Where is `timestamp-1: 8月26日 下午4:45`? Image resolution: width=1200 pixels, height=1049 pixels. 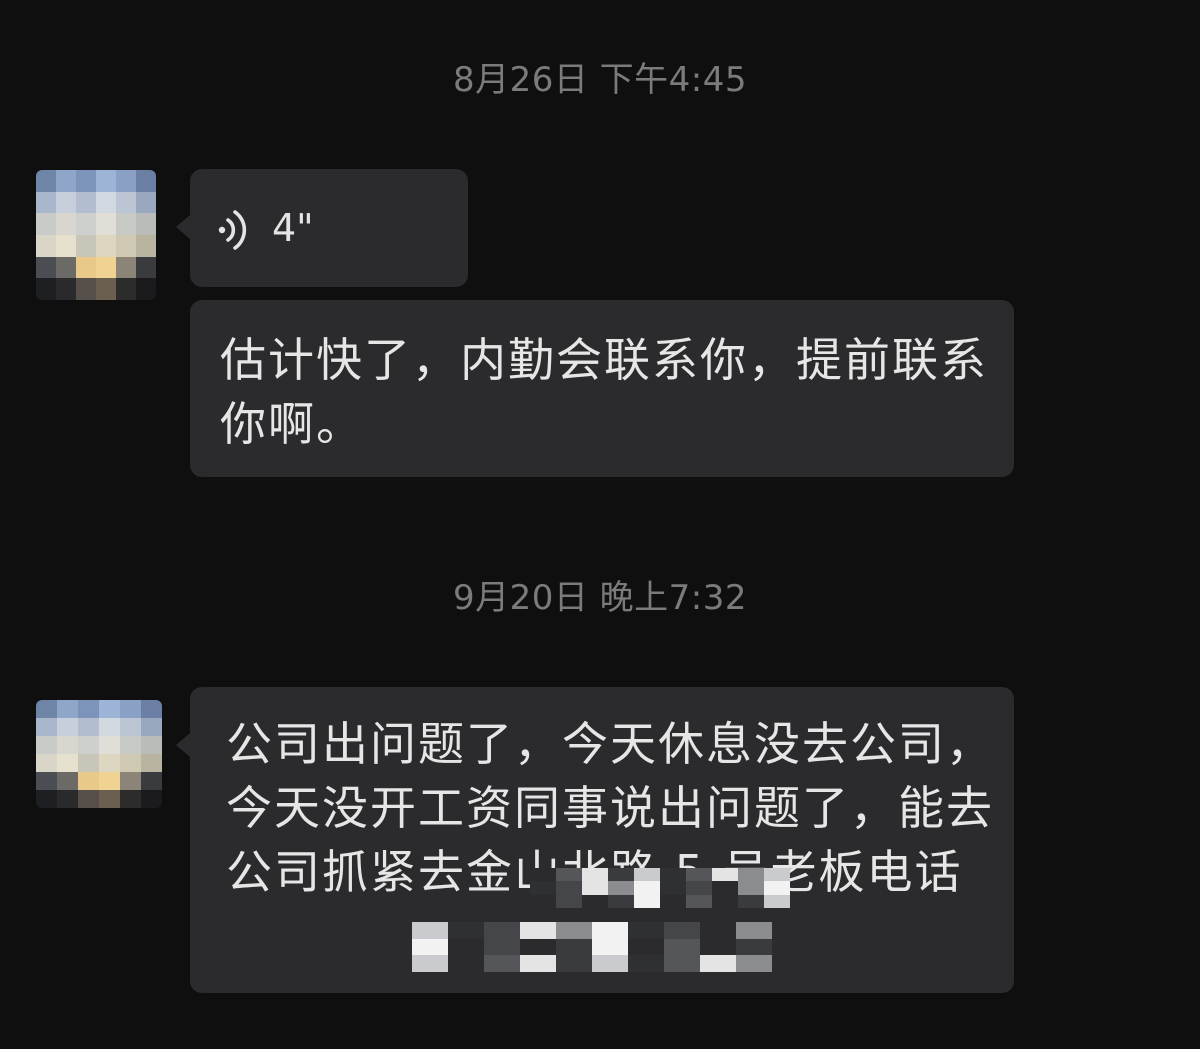
timestamp-1: 8月26日 下午4:45 is located at coordinates (600, 80).